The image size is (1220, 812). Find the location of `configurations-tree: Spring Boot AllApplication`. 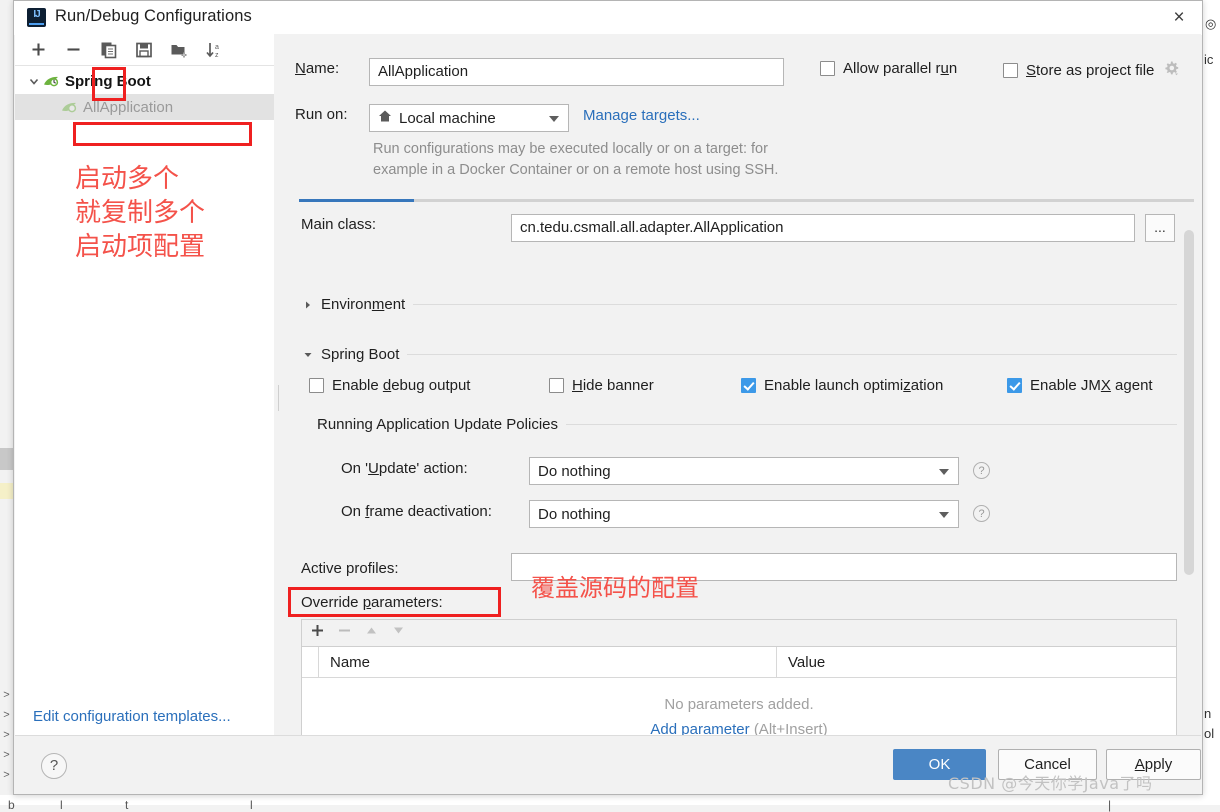

configurations-tree: Spring Boot AllApplication is located at coordinates (144, 93).